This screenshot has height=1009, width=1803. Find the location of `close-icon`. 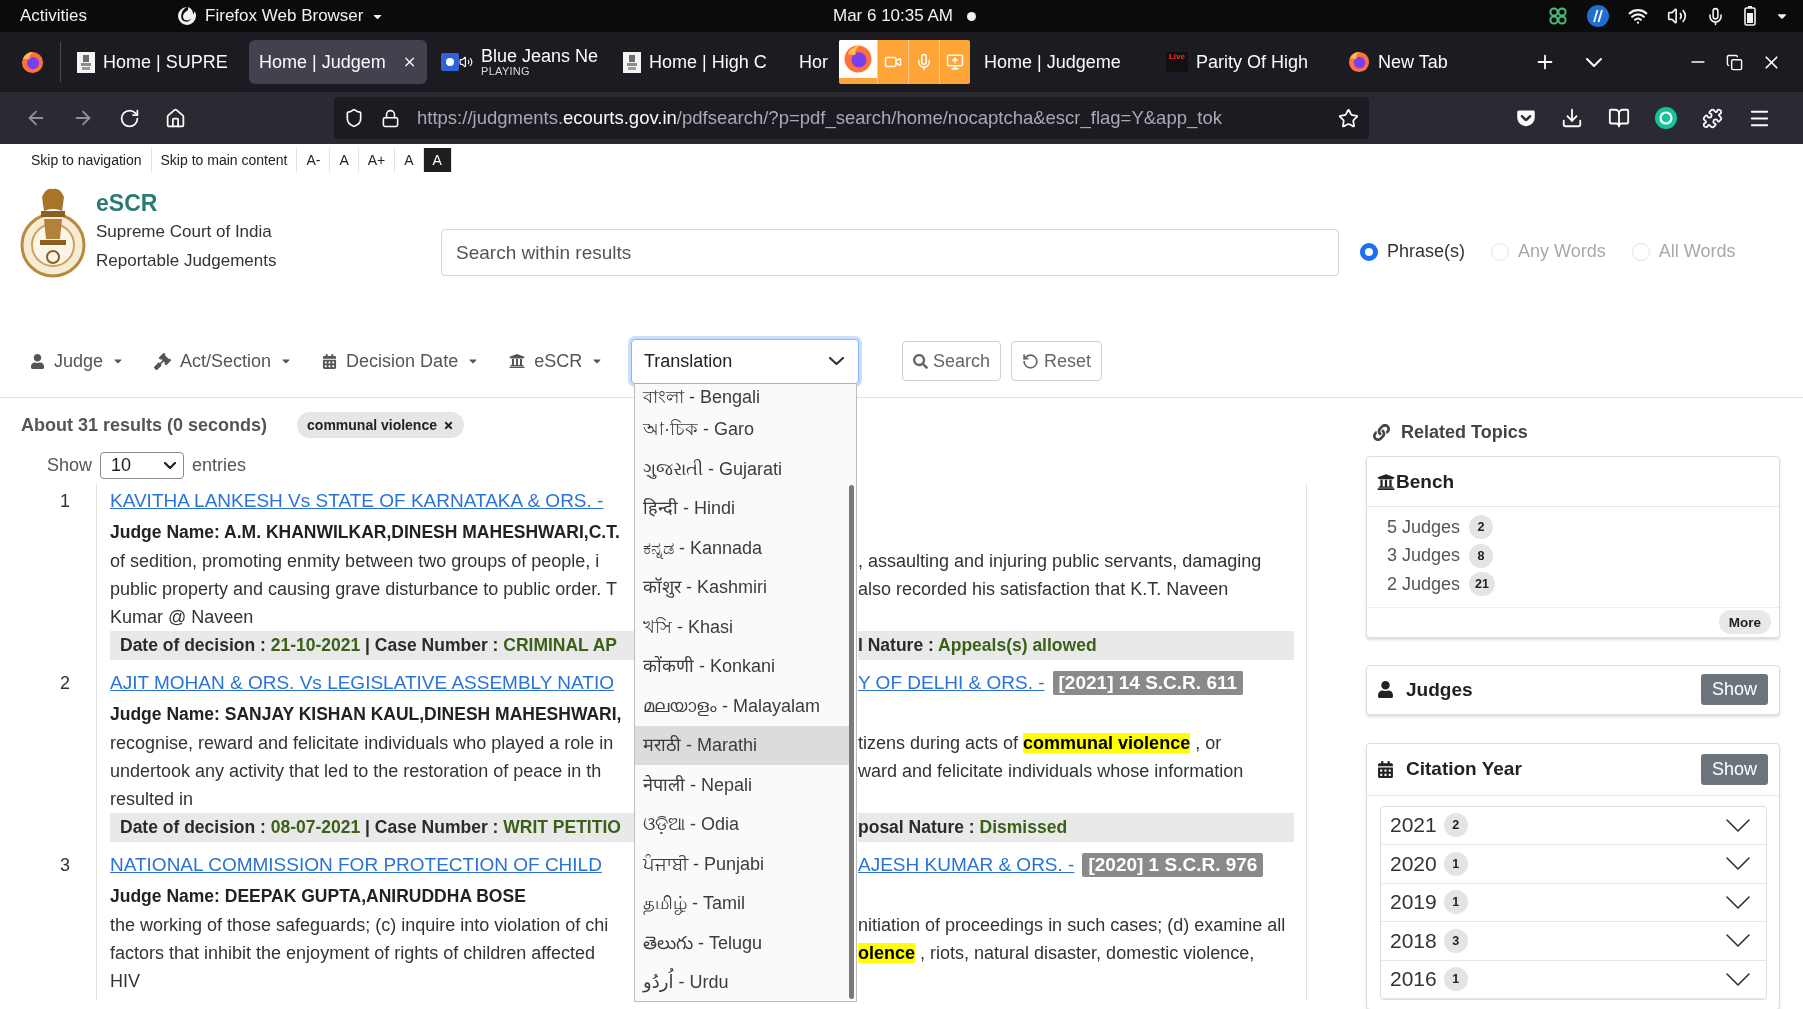

close-icon is located at coordinates (448, 425).